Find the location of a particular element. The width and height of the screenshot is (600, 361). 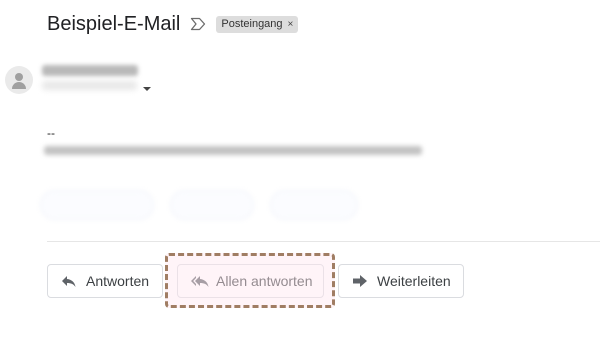

email-subject: Beispiel-E-Mail is located at coordinates (114, 24).